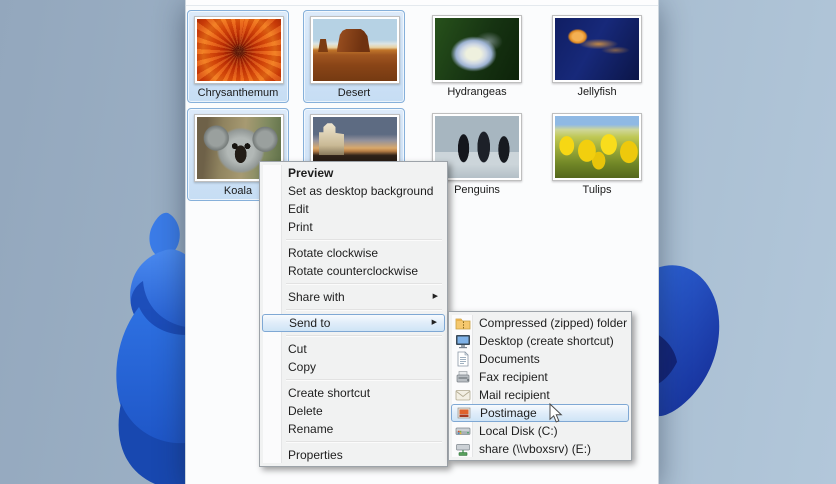 The image size is (836, 484). What do you see at coordinates (353, 429) in the screenshot?
I see `menu-item-rename: Rename` at bounding box center [353, 429].